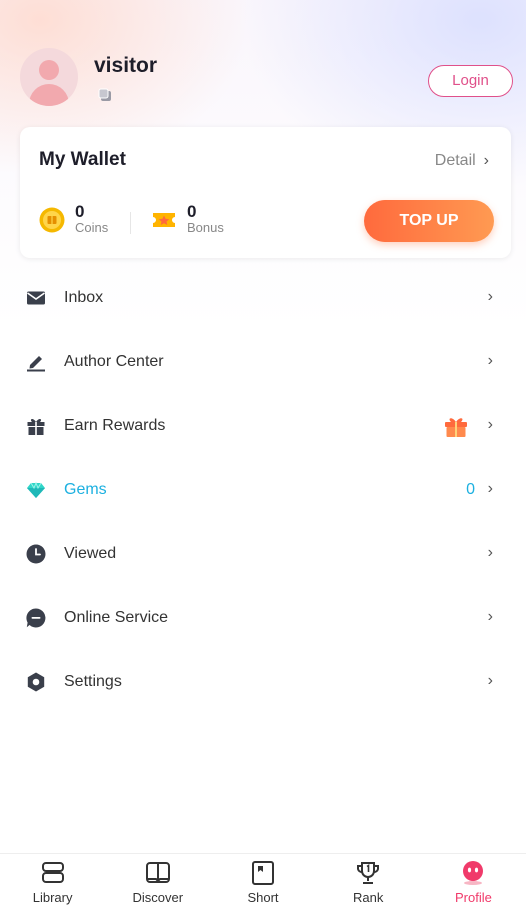 The height and width of the screenshot is (906, 526). Describe the element at coordinates (80, 211) in the screenshot. I see `coins-value: 0` at that location.